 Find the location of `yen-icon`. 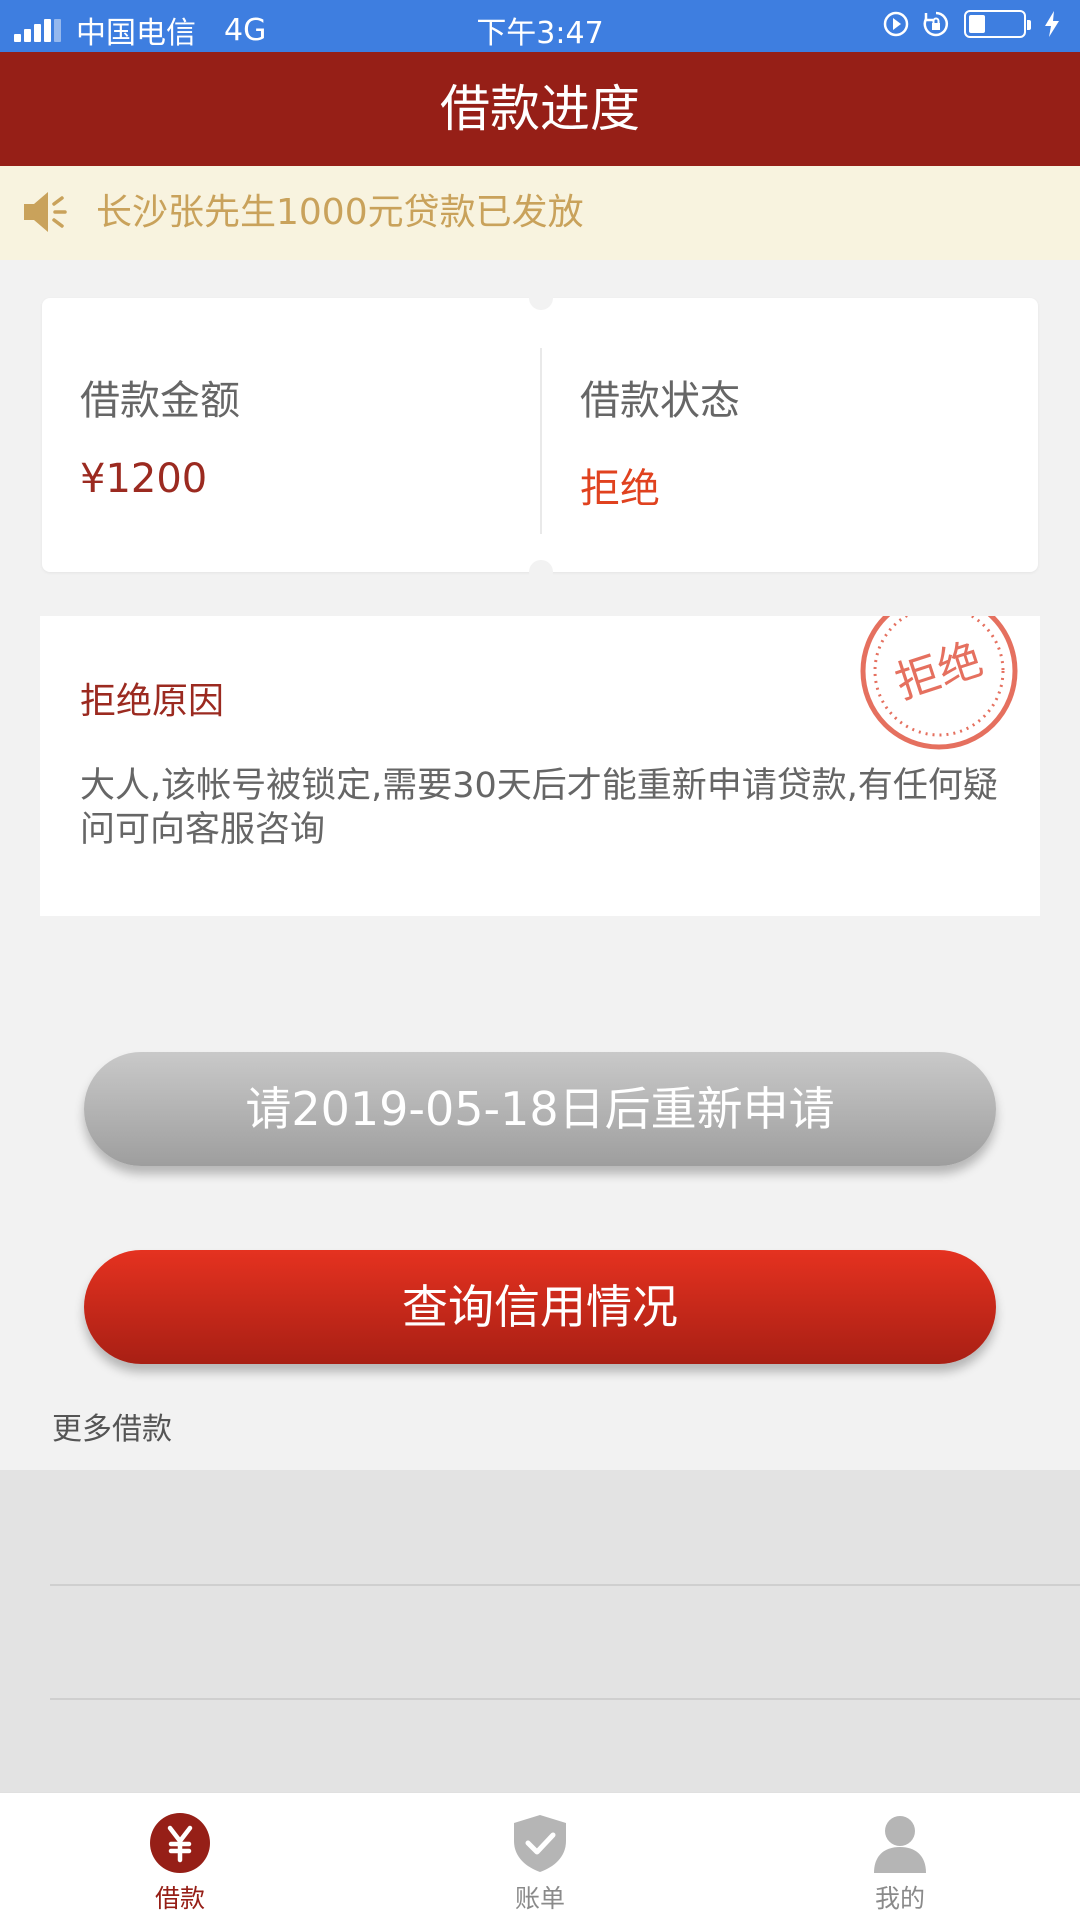

yen-icon is located at coordinates (180, 1843).